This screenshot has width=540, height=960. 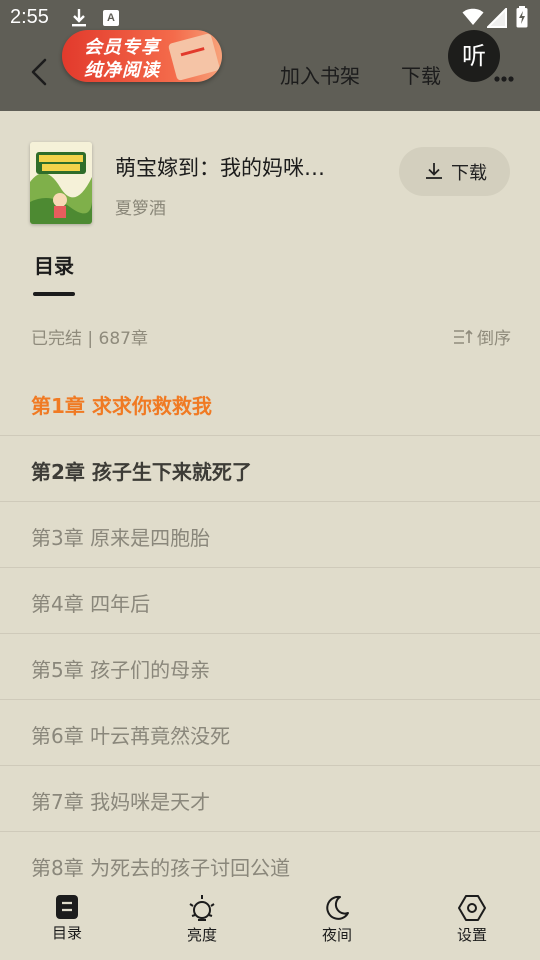 I want to click on sort-reverse-button: 倒序, so click(x=482, y=337).